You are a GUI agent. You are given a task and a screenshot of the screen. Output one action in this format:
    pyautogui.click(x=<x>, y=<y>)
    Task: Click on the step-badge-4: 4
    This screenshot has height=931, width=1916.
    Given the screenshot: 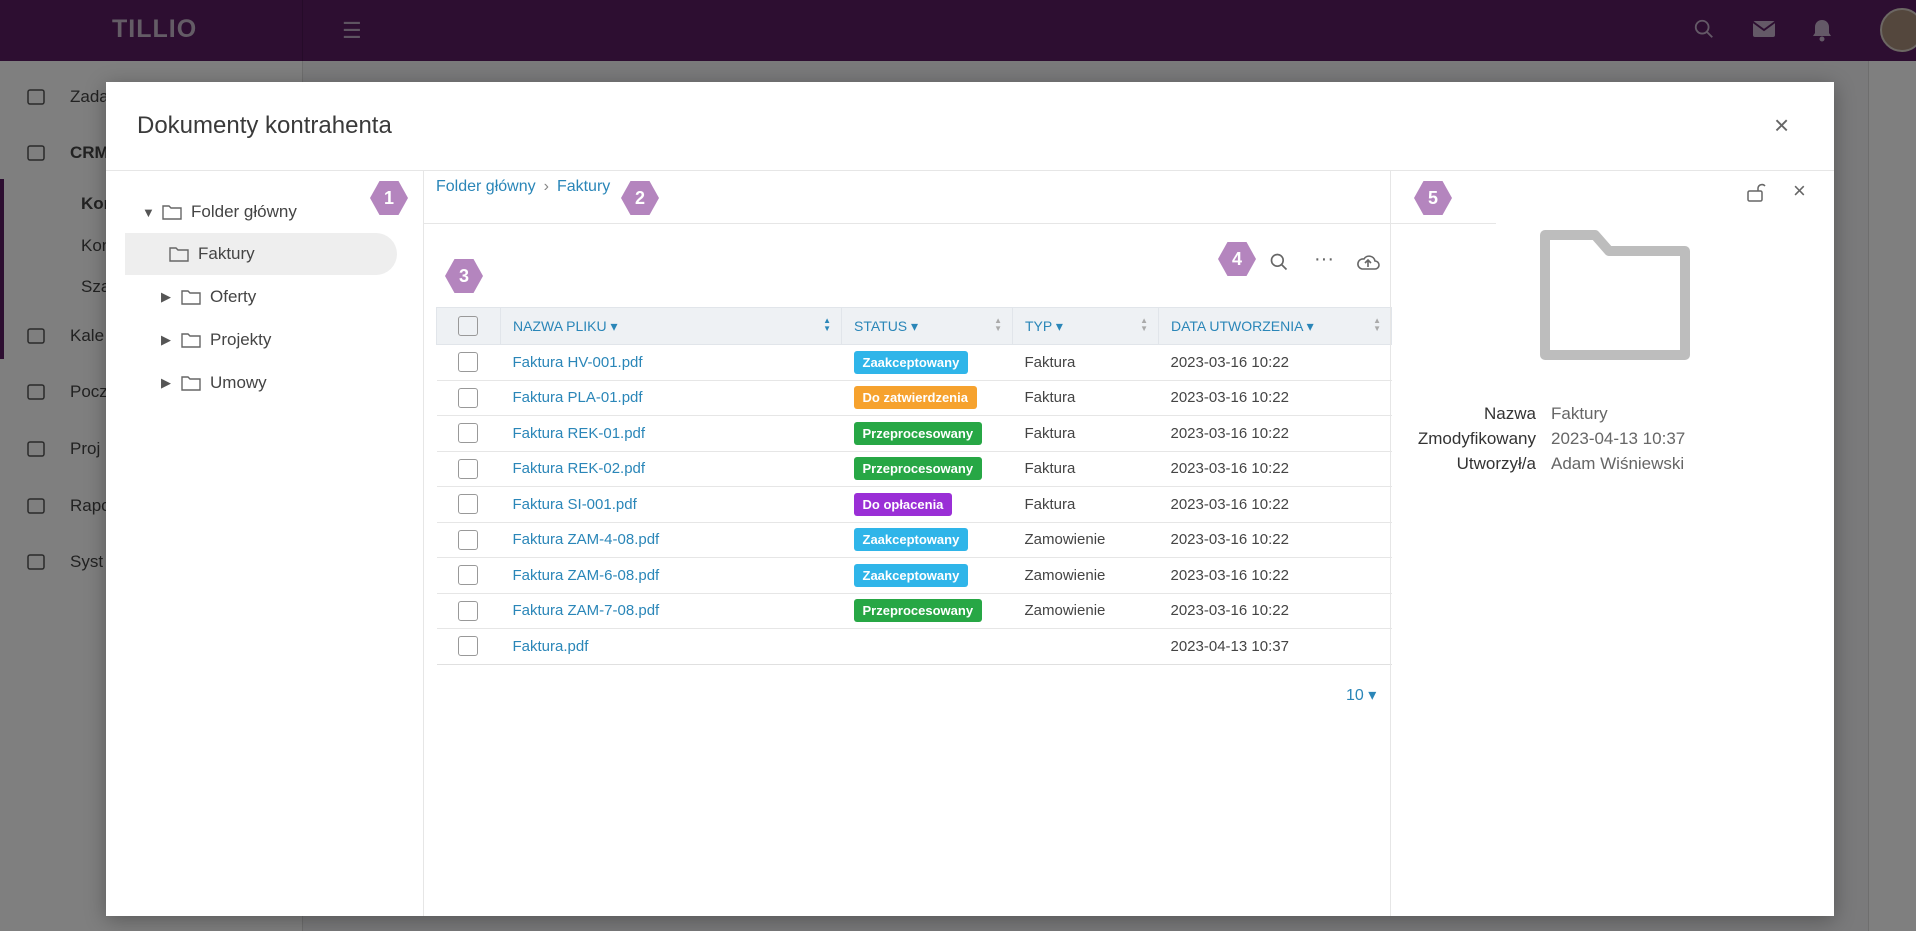 What is the action you would take?
    pyautogui.click(x=1237, y=259)
    